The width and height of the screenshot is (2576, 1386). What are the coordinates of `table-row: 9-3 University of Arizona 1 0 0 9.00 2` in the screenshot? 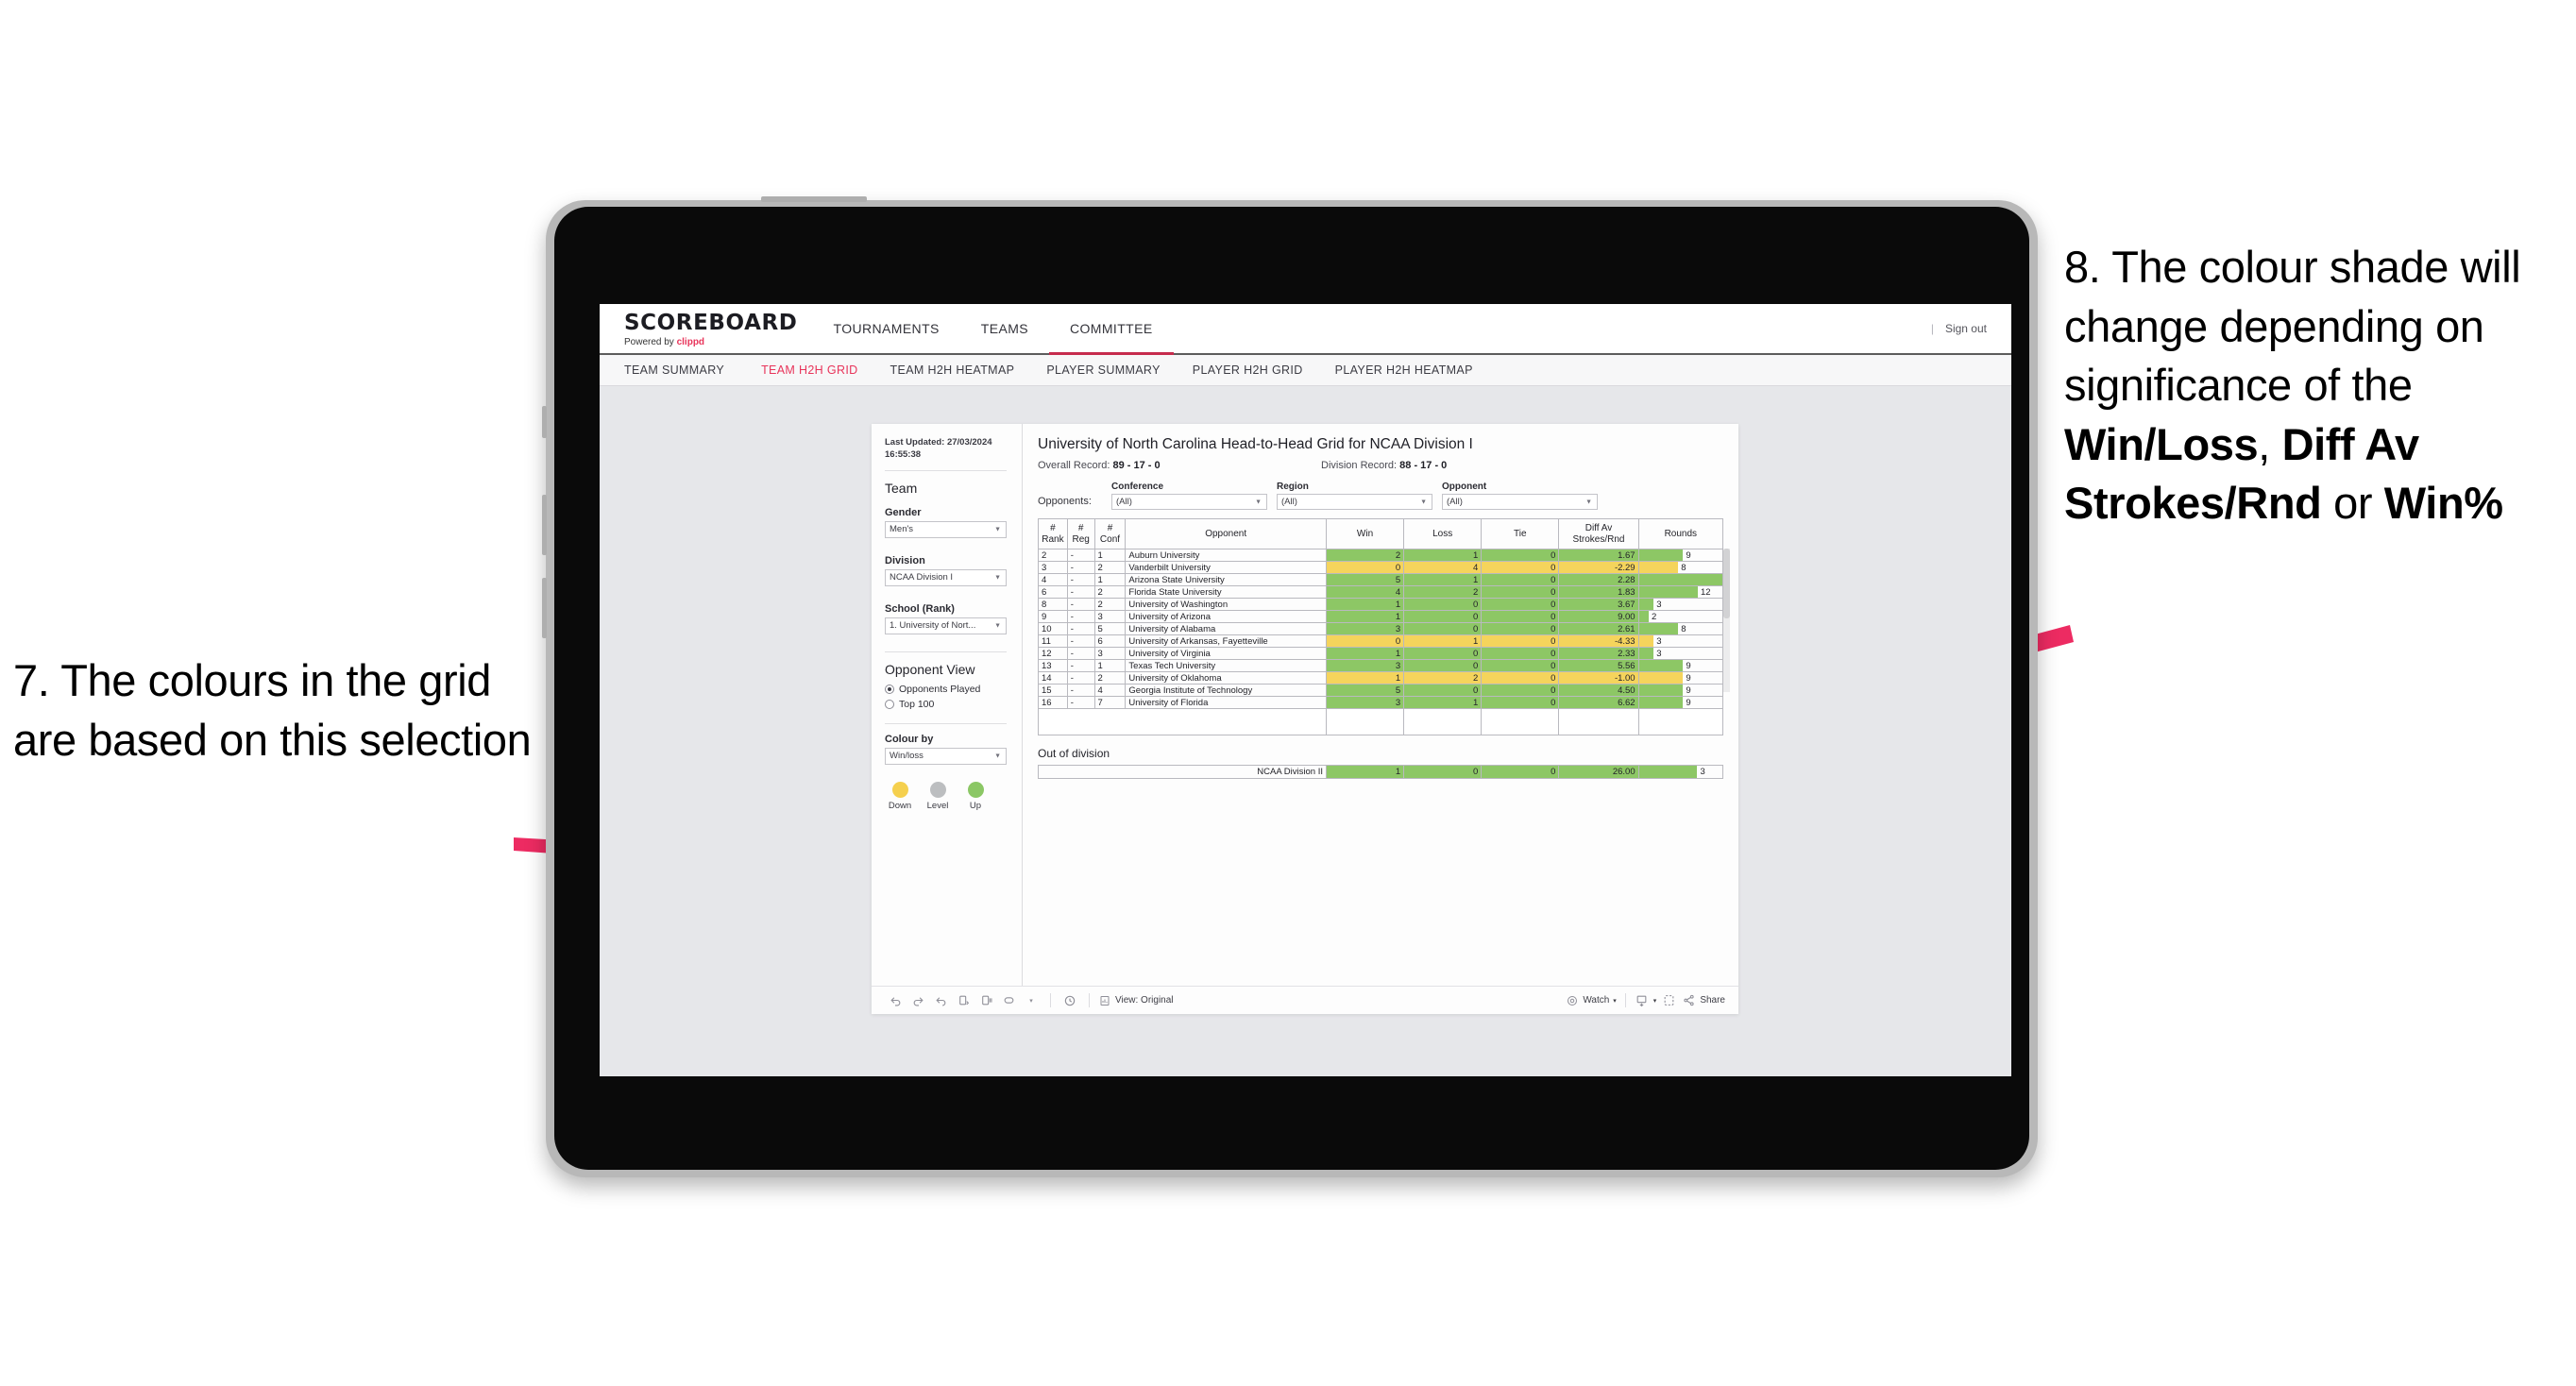 It's located at (1381, 616).